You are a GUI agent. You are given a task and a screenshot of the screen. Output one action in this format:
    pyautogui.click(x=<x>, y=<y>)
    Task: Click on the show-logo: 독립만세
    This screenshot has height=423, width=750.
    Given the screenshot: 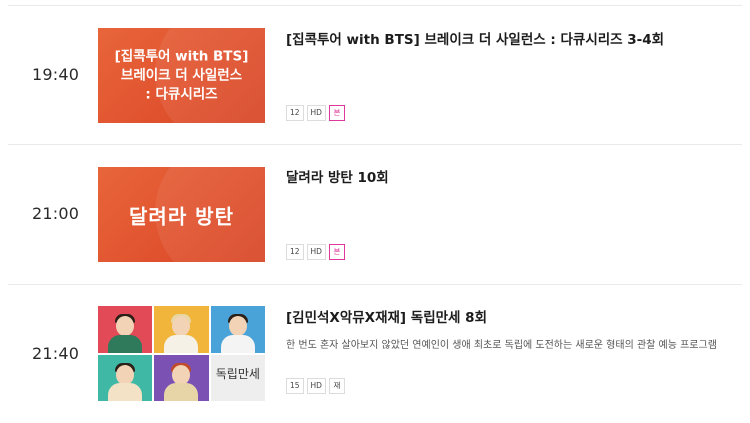 What is the action you would take?
    pyautogui.click(x=237, y=373)
    